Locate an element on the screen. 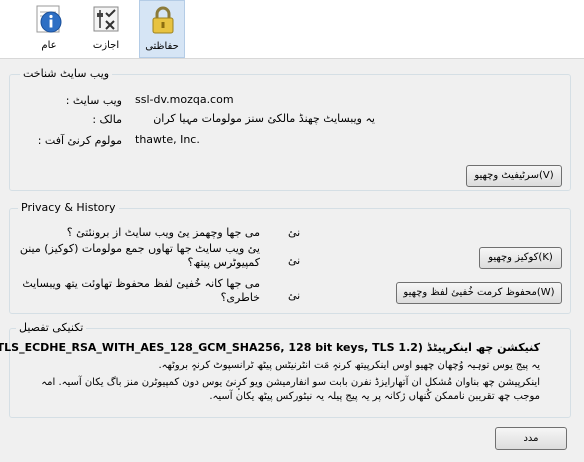 The image size is (584, 462). toolbar: عام اجازت حفاظتی is located at coordinates (292, 29).